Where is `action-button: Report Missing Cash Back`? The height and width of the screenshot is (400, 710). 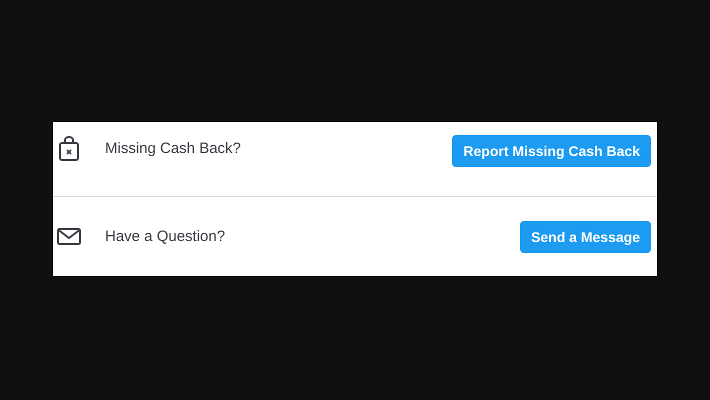
action-button: Report Missing Cash Back is located at coordinates (551, 151).